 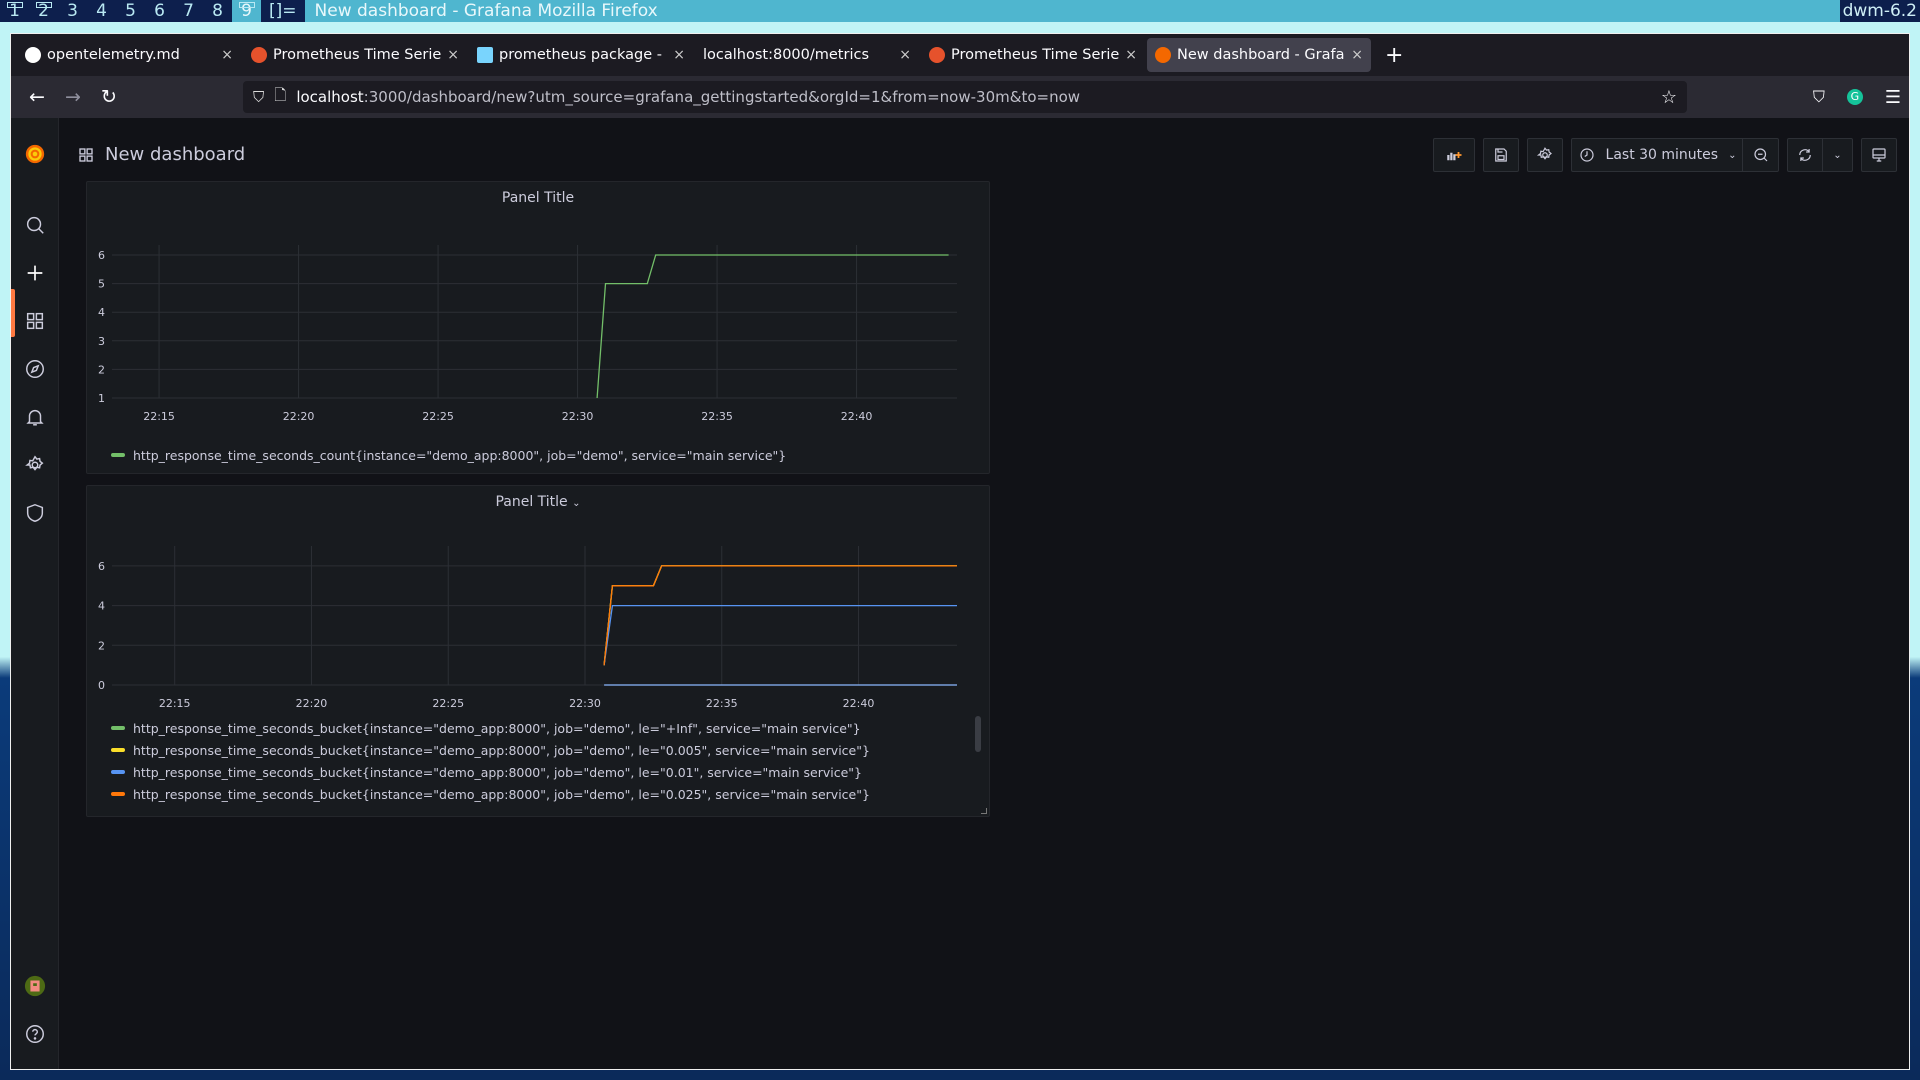 I want to click on forward-button: →, so click(x=73, y=97).